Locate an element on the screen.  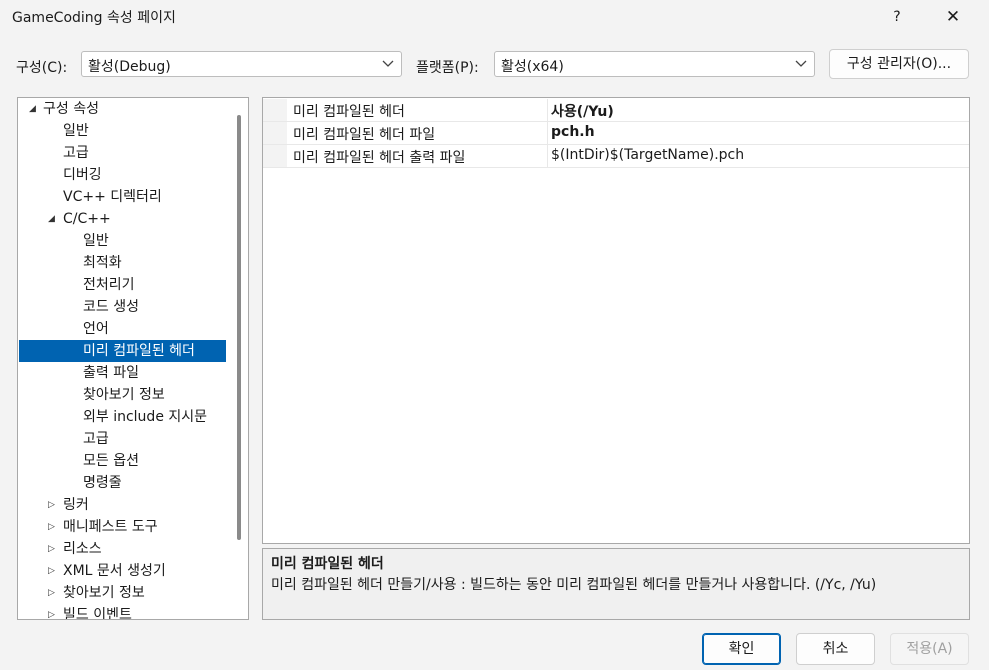
tree-item-label: 구성 속성 is located at coordinates (71, 109).